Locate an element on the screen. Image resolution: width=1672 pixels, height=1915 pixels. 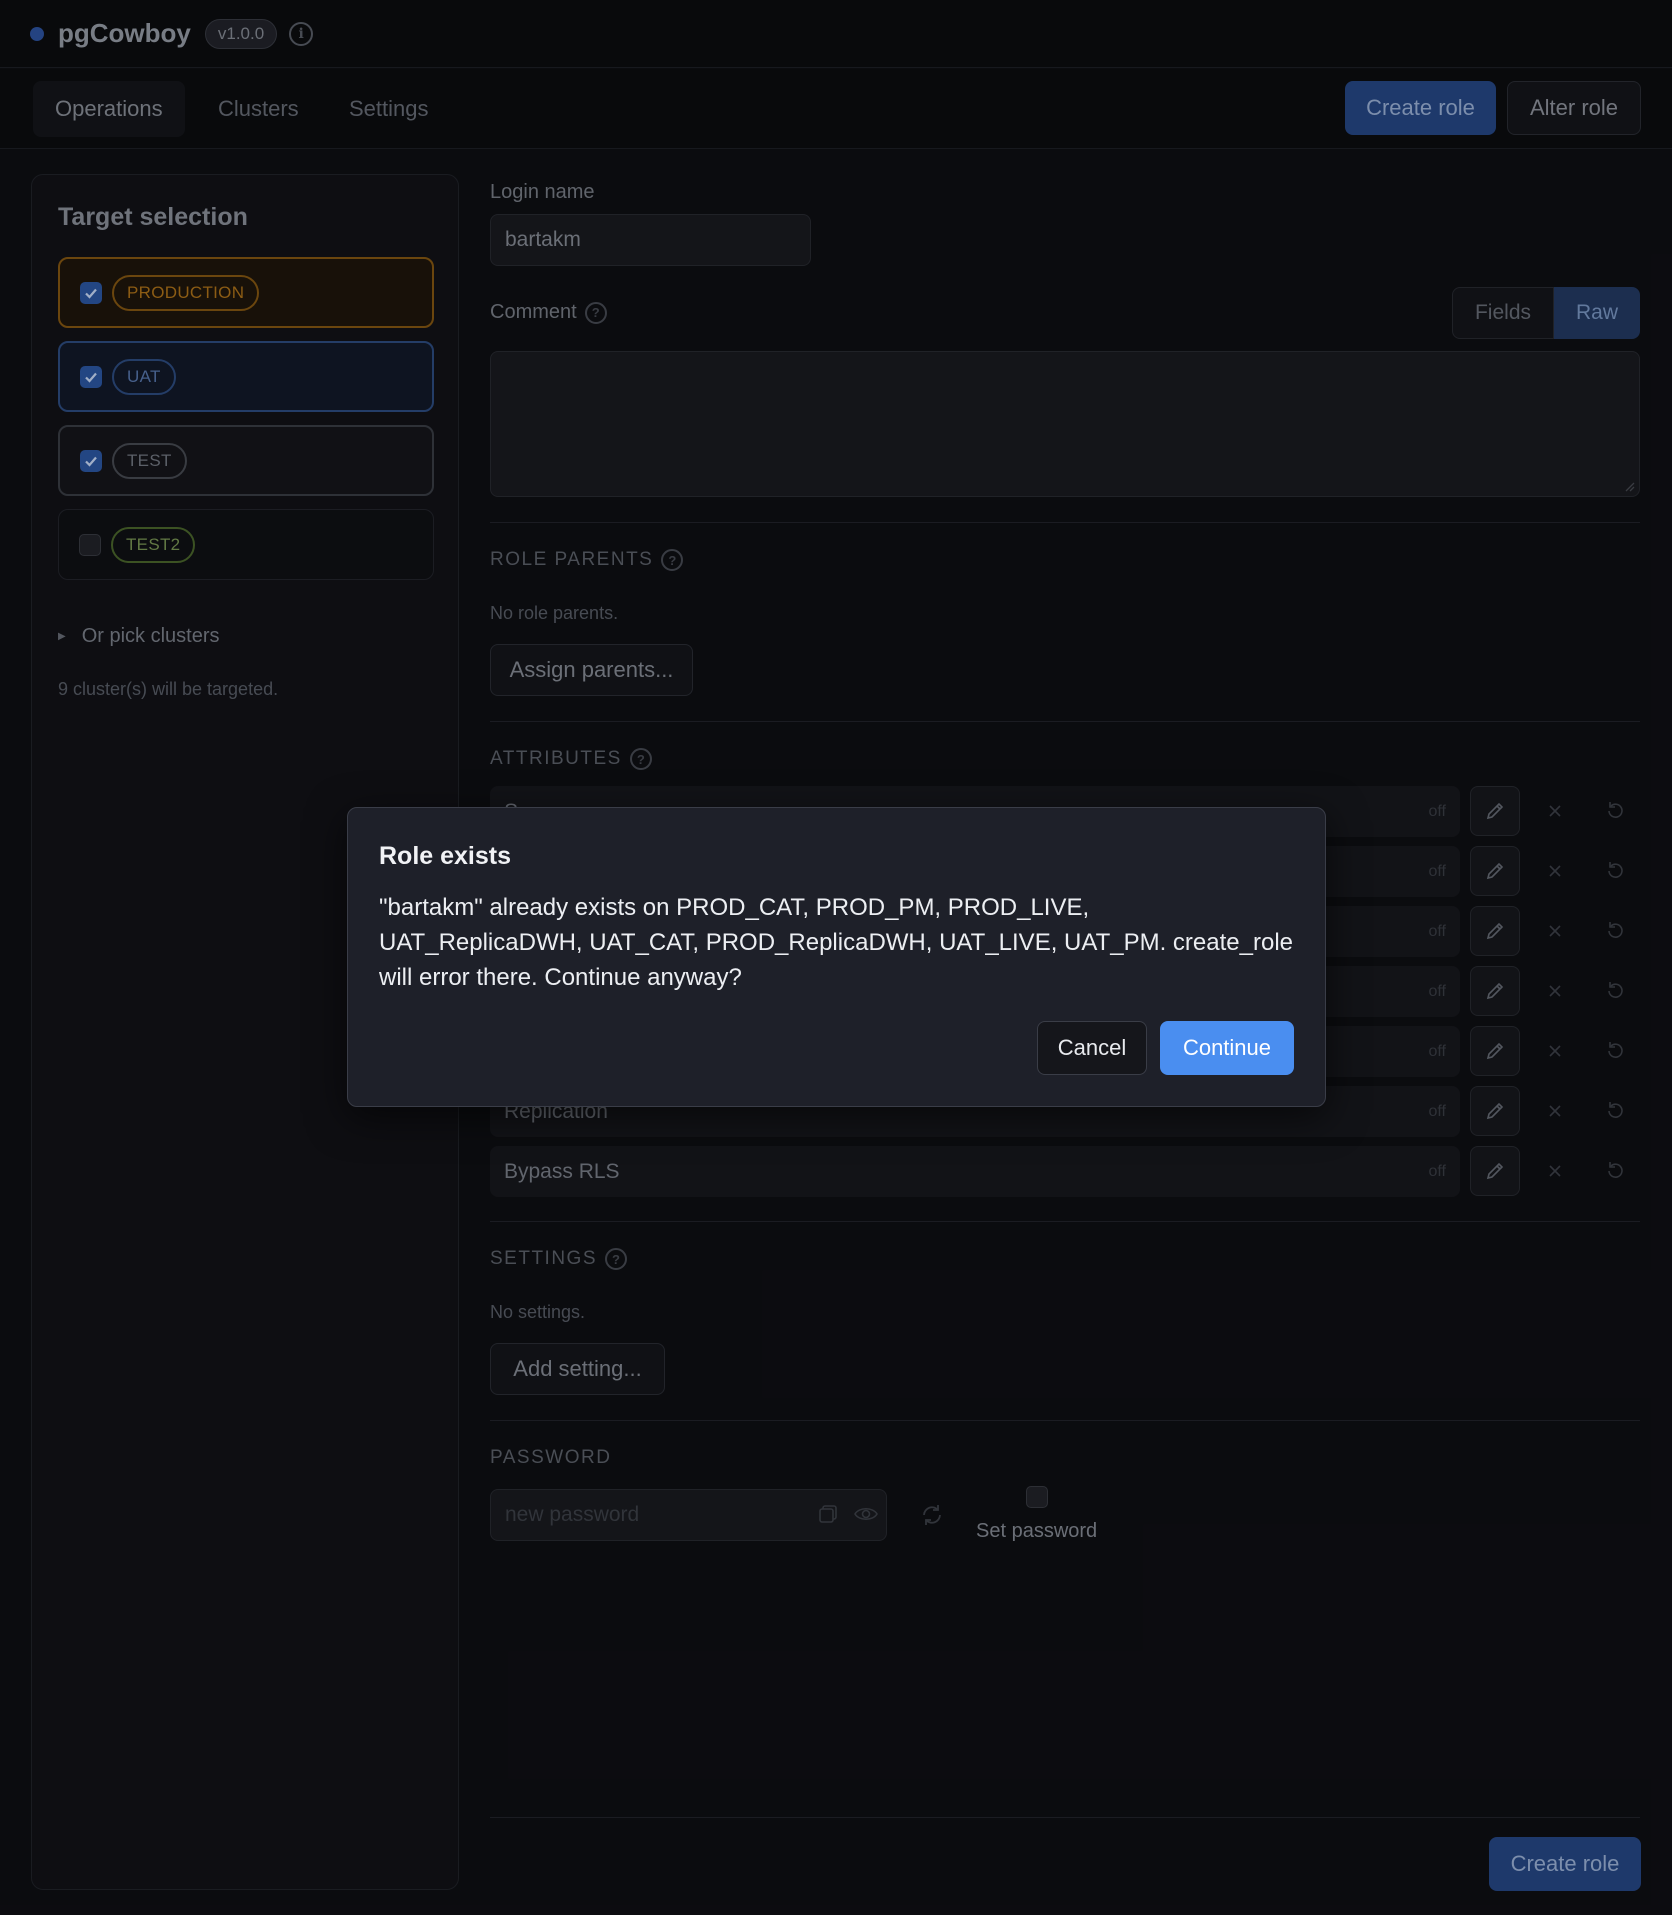
dialog-title: Role exists is located at coordinates (445, 856).